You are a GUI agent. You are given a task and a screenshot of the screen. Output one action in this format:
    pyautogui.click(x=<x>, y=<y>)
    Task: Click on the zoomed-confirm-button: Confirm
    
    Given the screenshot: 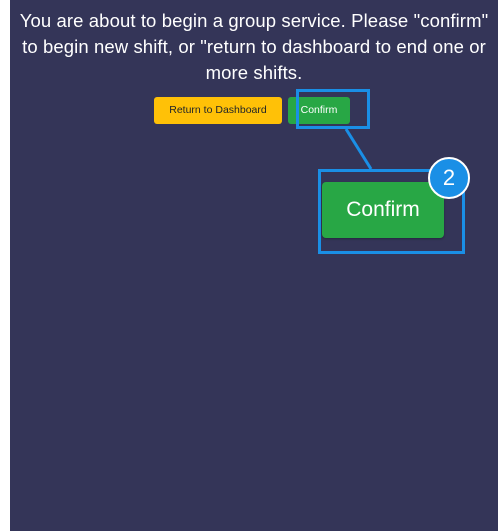 What is the action you would take?
    pyautogui.click(x=383, y=210)
    